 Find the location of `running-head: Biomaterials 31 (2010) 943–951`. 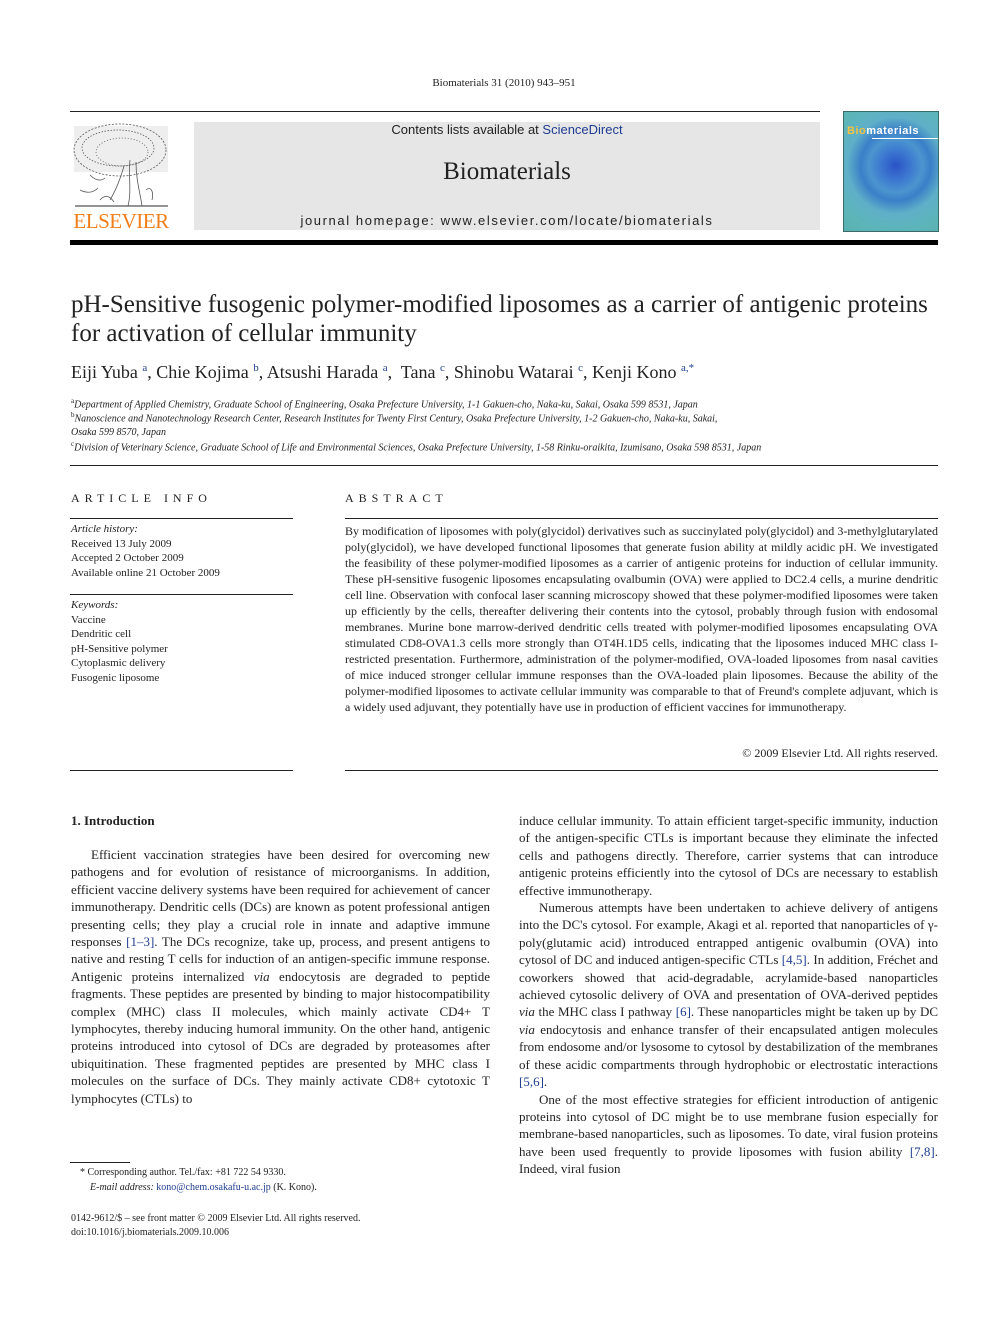

running-head: Biomaterials 31 (2010) 943–951 is located at coordinates (504, 83).